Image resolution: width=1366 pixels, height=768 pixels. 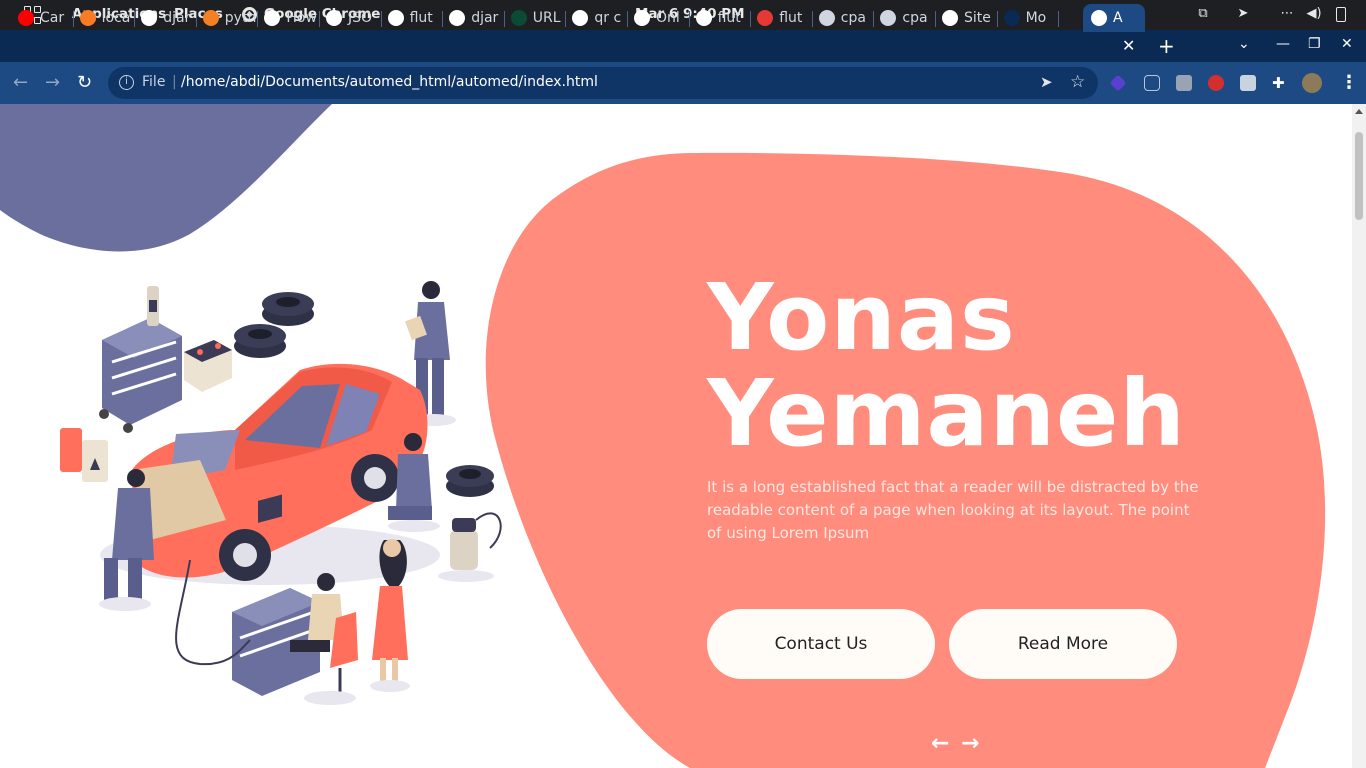 What do you see at coordinates (1248, 83) in the screenshot?
I see `extension-5-icon` at bounding box center [1248, 83].